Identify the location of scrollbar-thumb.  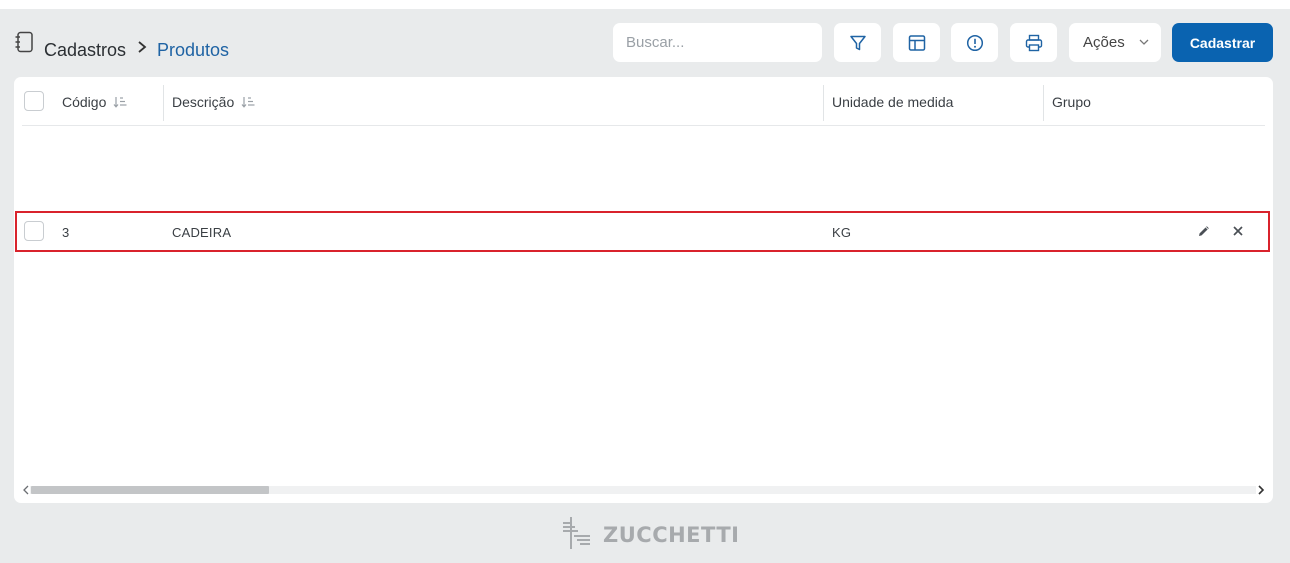
(150, 490).